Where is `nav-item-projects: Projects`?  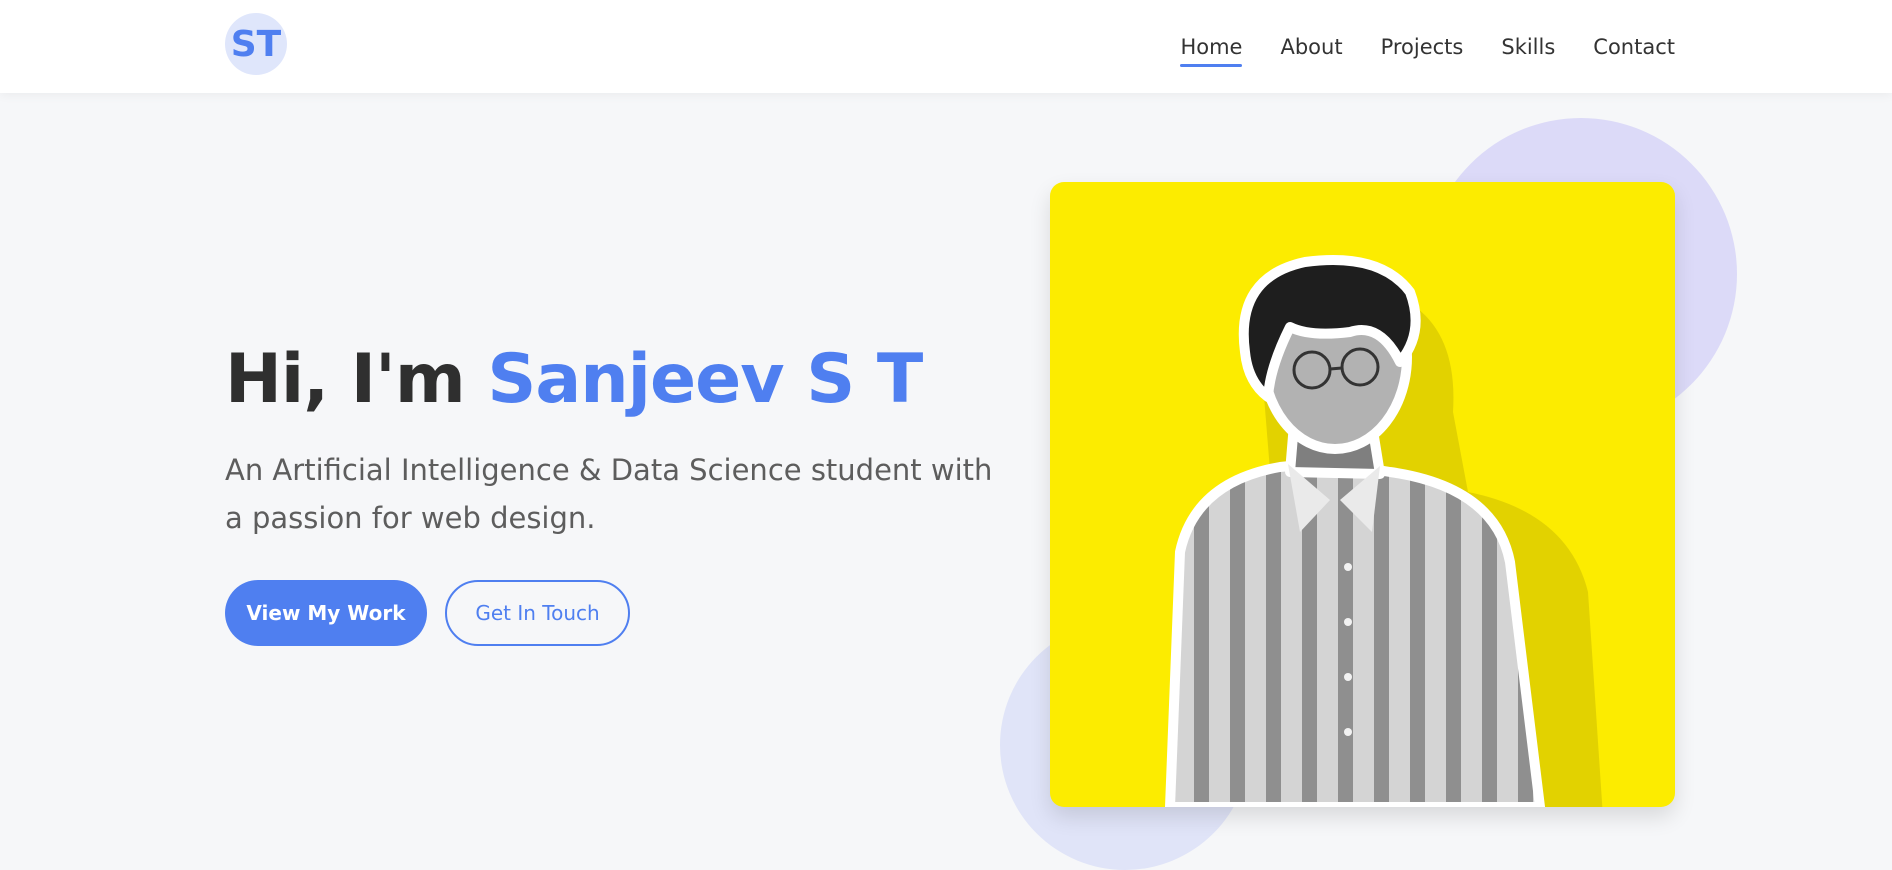
nav-item-projects: Projects is located at coordinates (1422, 47).